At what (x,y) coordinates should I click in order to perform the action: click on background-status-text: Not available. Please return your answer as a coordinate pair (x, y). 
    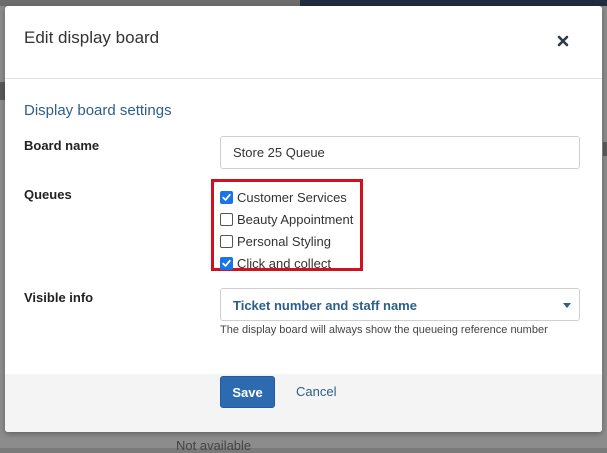
    Looking at the image, I should click on (214, 445).